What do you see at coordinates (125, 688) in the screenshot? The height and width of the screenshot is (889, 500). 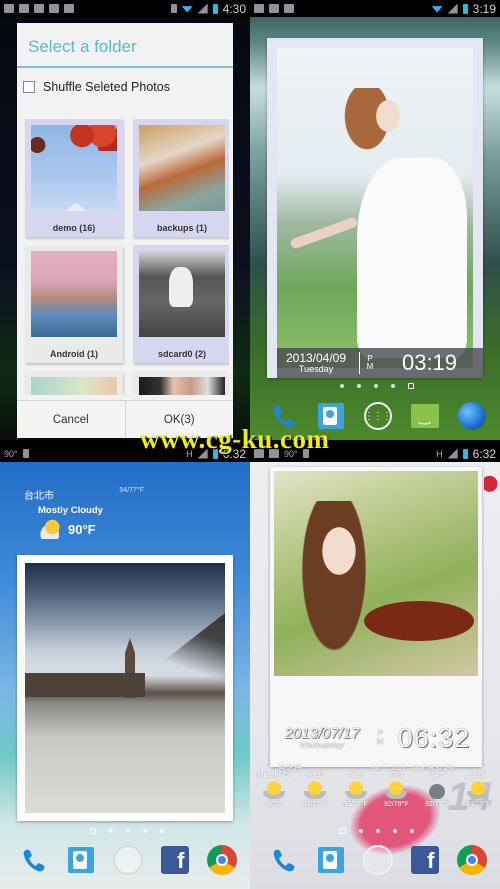 I see `photo-frame-widget` at bounding box center [125, 688].